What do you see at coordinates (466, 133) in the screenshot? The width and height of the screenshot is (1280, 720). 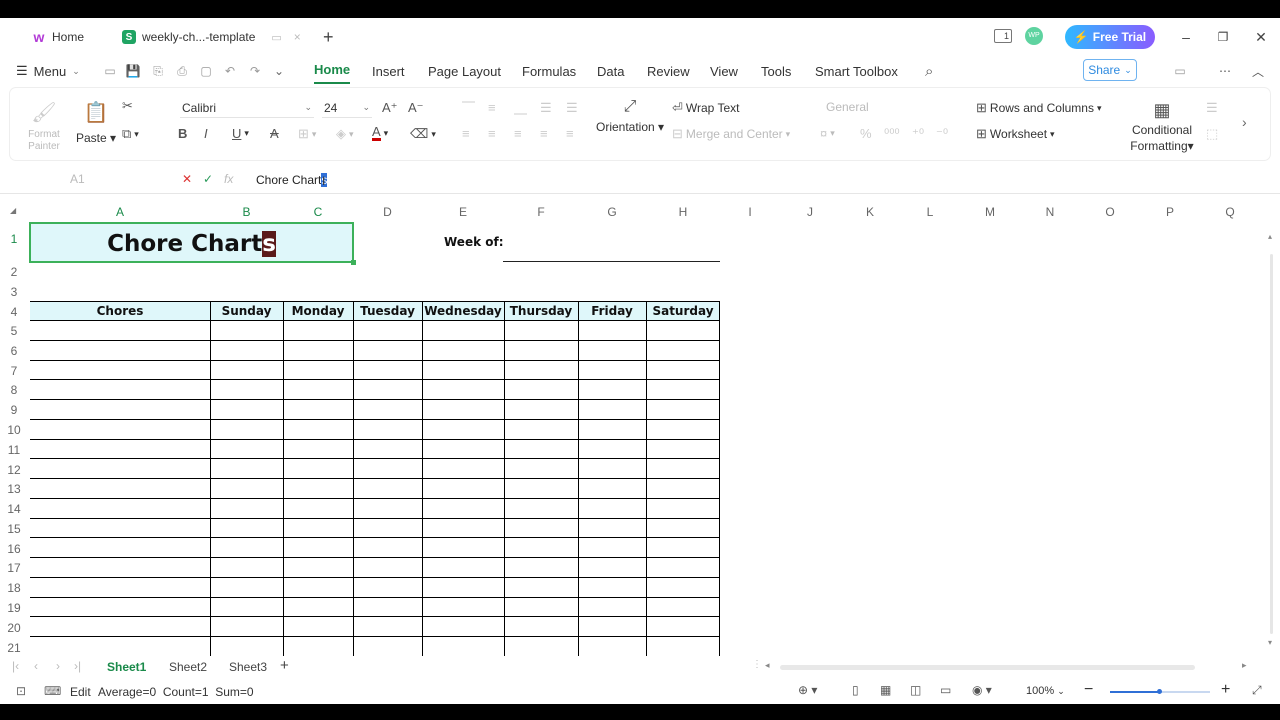 I see `align-left-icon: ≡` at bounding box center [466, 133].